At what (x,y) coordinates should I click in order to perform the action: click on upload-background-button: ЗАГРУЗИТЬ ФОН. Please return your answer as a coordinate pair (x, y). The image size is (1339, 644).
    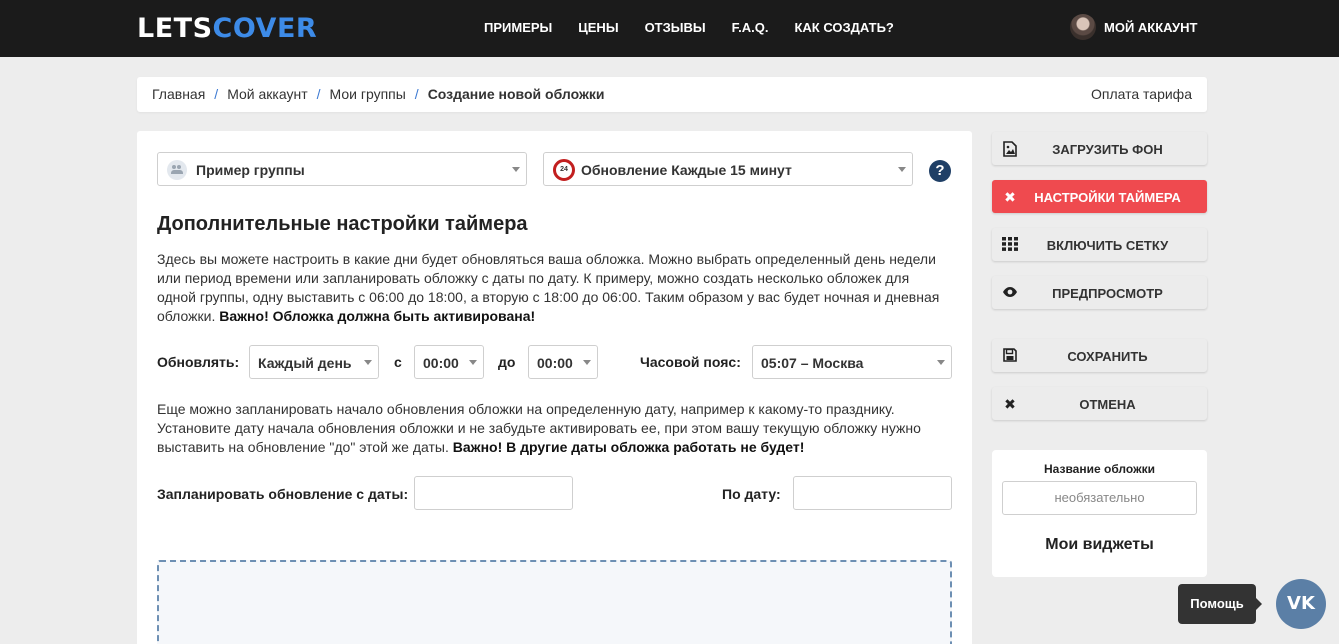
    Looking at the image, I should click on (1099, 148).